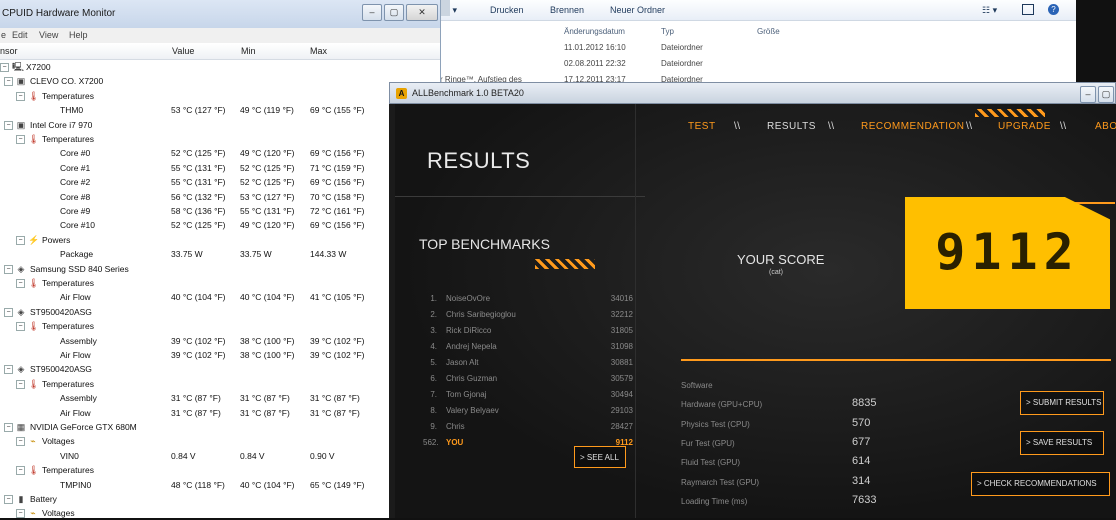 The height and width of the screenshot is (520, 1116). Describe the element at coordinates (471, 346) in the screenshot. I see `benchmark-name: Andrej Nepela` at that location.